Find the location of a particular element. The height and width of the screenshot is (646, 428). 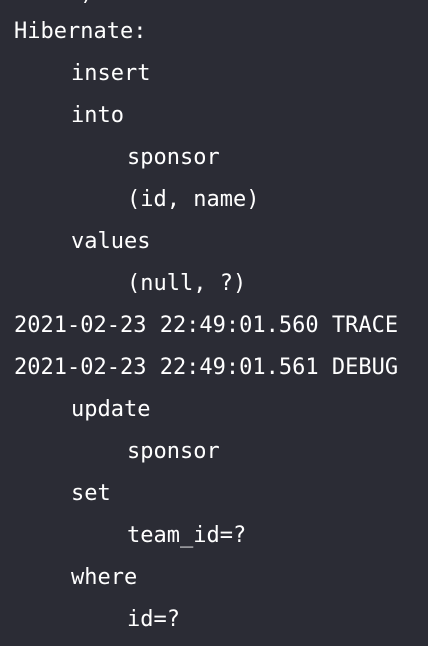

console-line-partial: ) is located at coordinates (53, 2).